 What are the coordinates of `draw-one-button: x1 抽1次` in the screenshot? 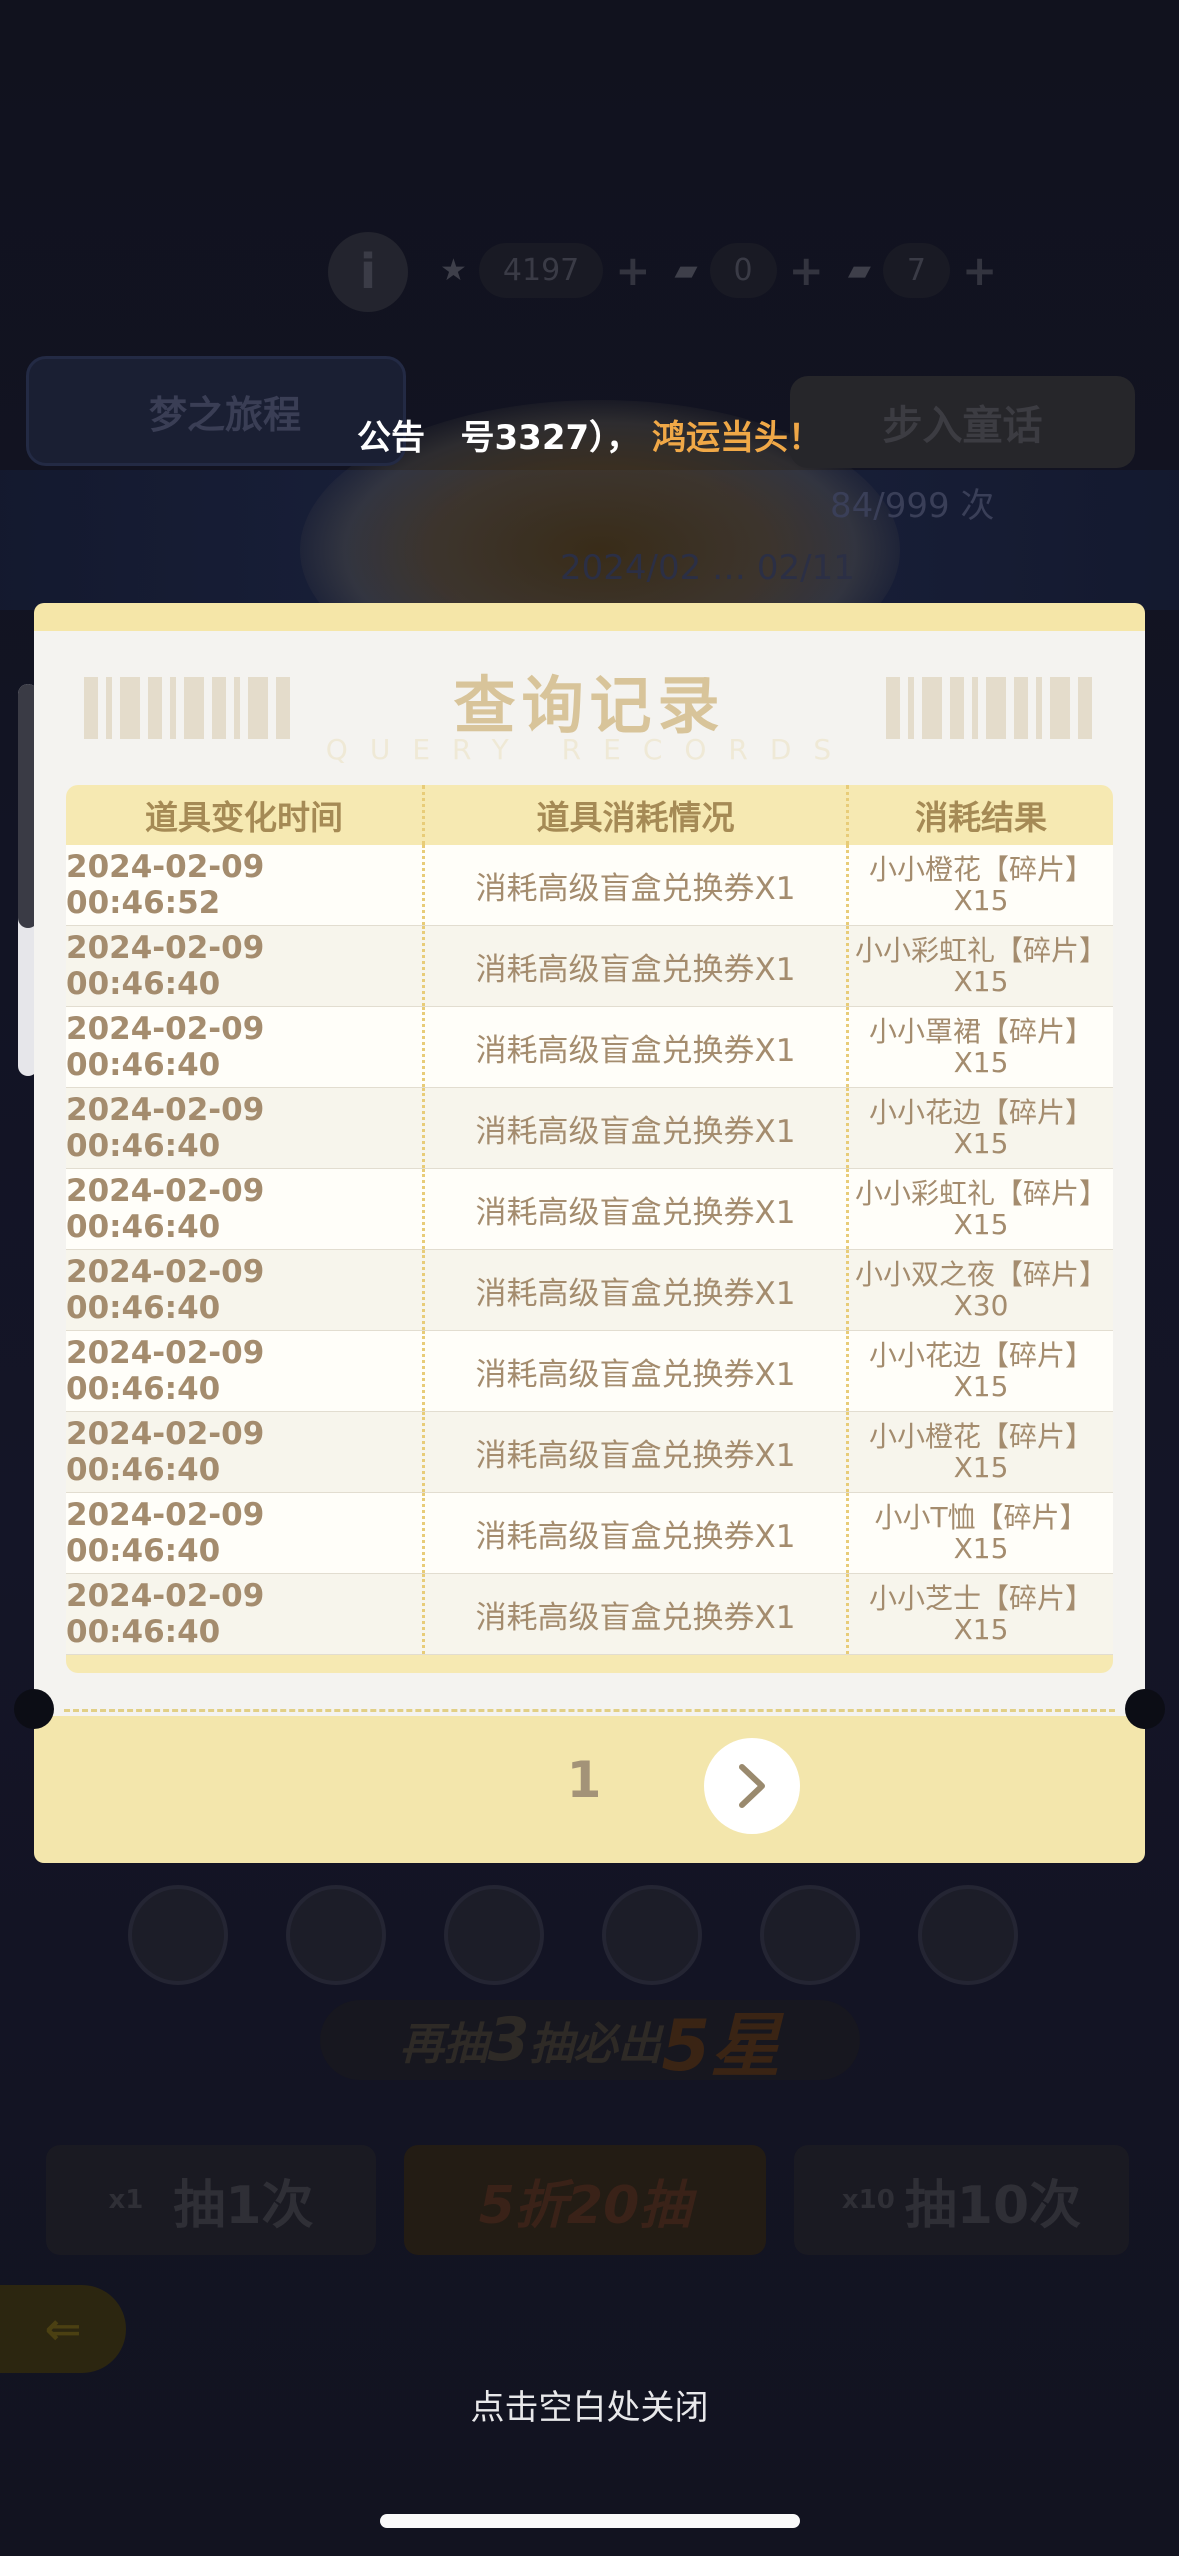 It's located at (211, 2200).